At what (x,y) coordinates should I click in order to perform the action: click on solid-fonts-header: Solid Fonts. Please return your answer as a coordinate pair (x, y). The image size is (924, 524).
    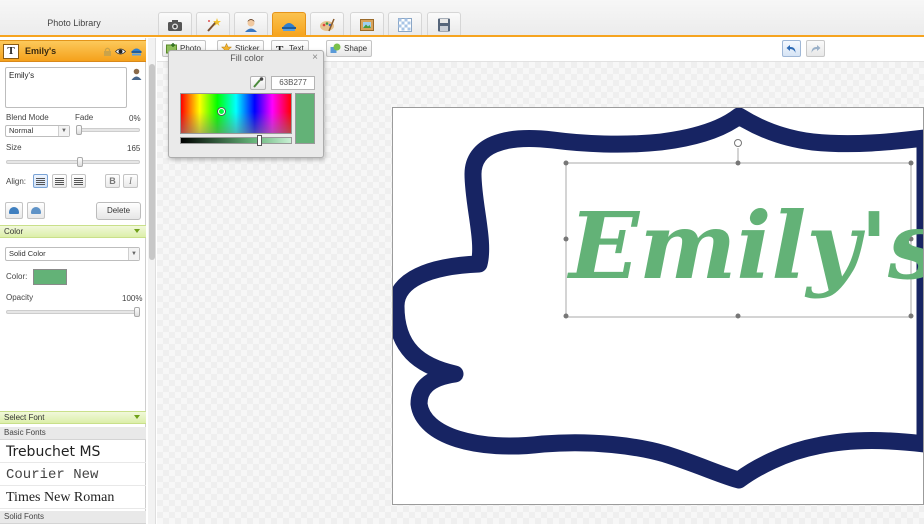
    Looking at the image, I should click on (73, 517).